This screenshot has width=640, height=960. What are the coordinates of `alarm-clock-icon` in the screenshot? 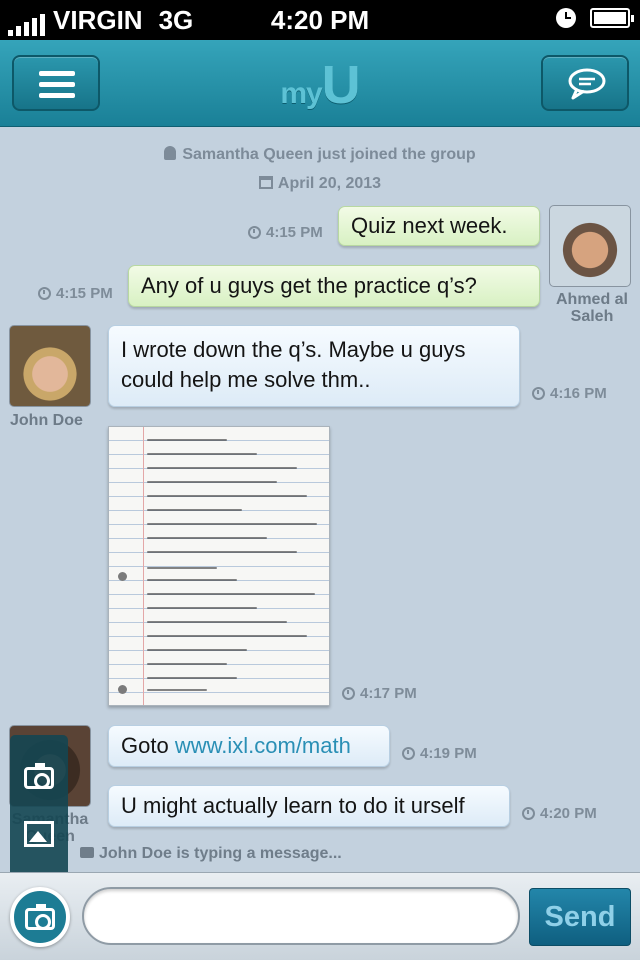 It's located at (566, 18).